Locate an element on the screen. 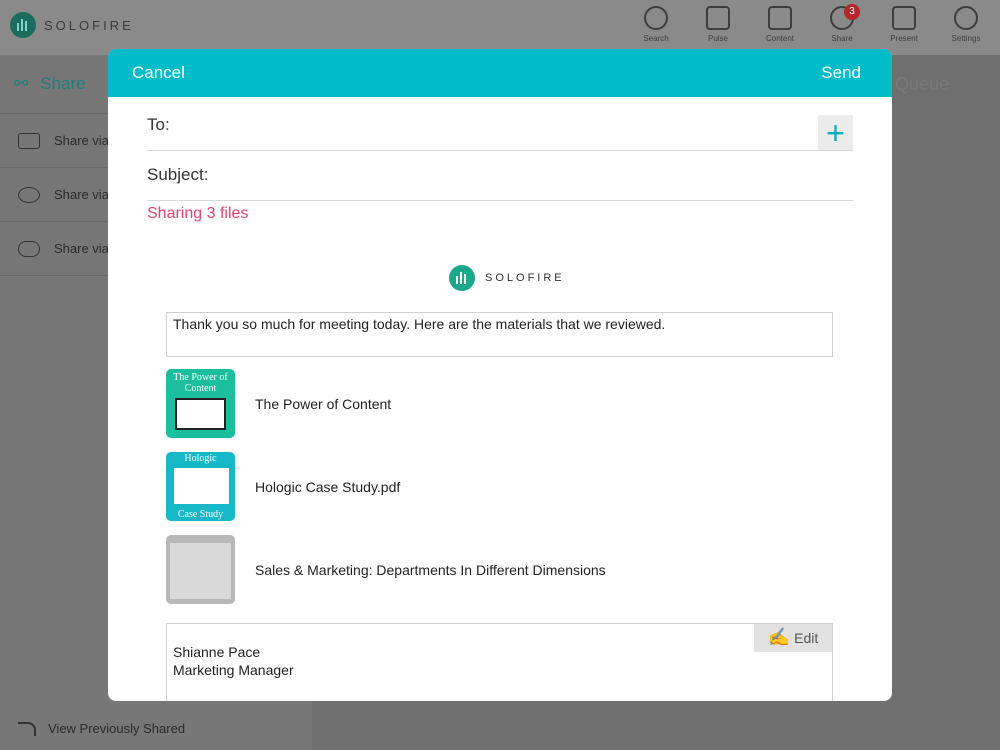  edit-label: Edit is located at coordinates (806, 638).